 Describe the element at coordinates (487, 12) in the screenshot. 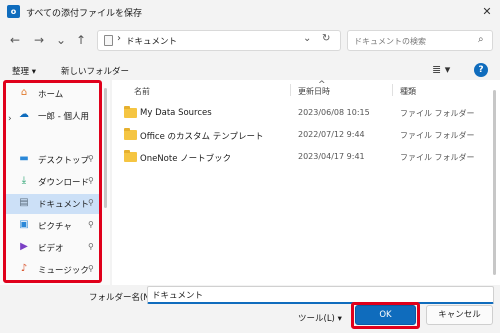

I see `close-button: ✕` at that location.